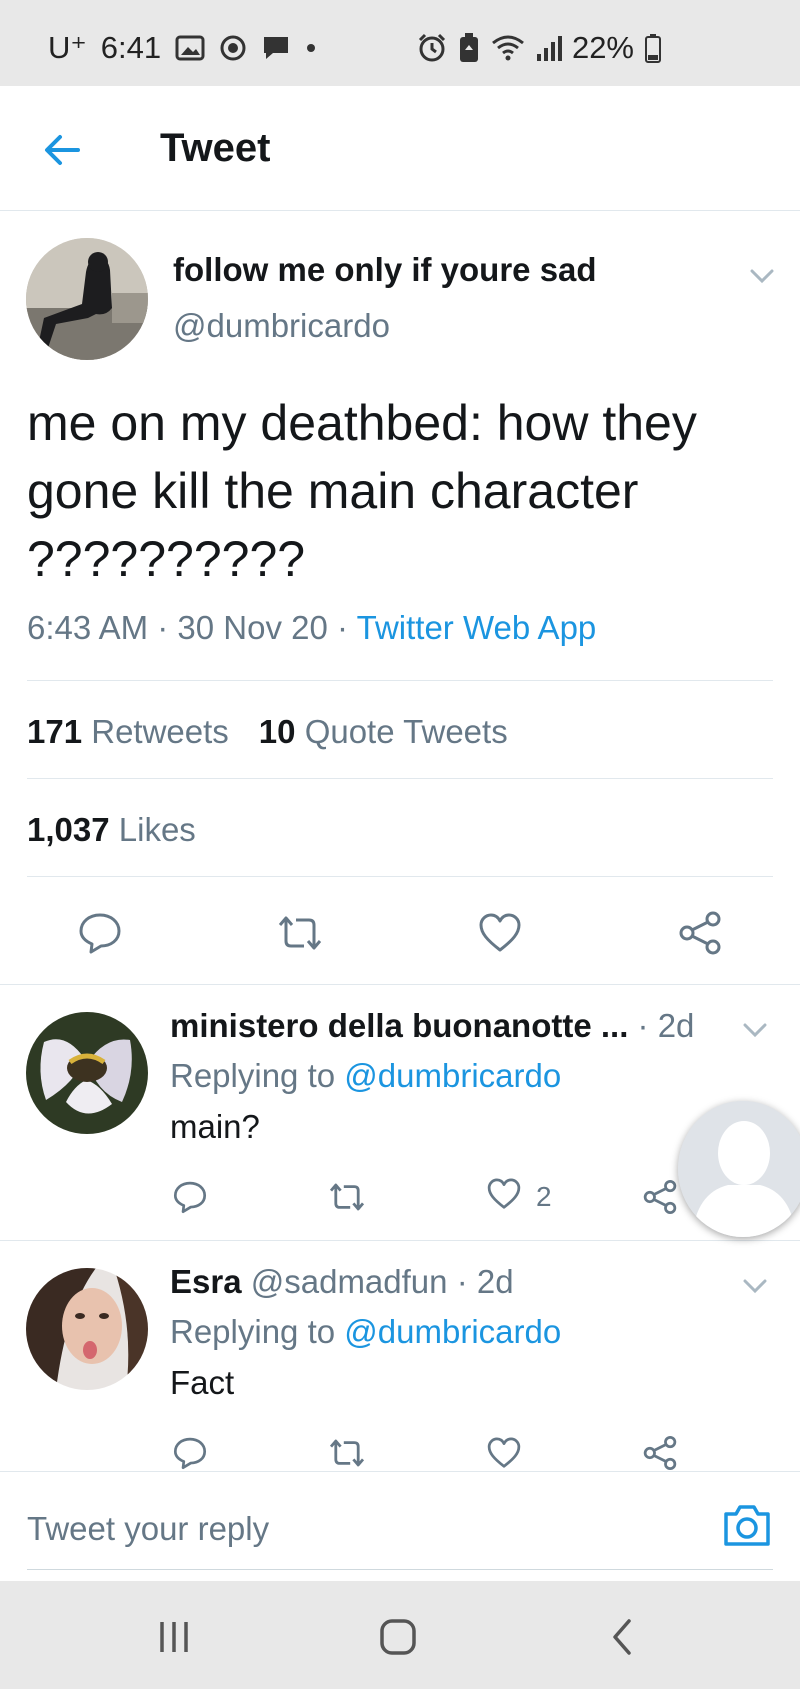 Image resolution: width=800 pixels, height=1689 pixels. Describe the element at coordinates (148, 1529) in the screenshot. I see `reply-input: Tweet your reply` at that location.